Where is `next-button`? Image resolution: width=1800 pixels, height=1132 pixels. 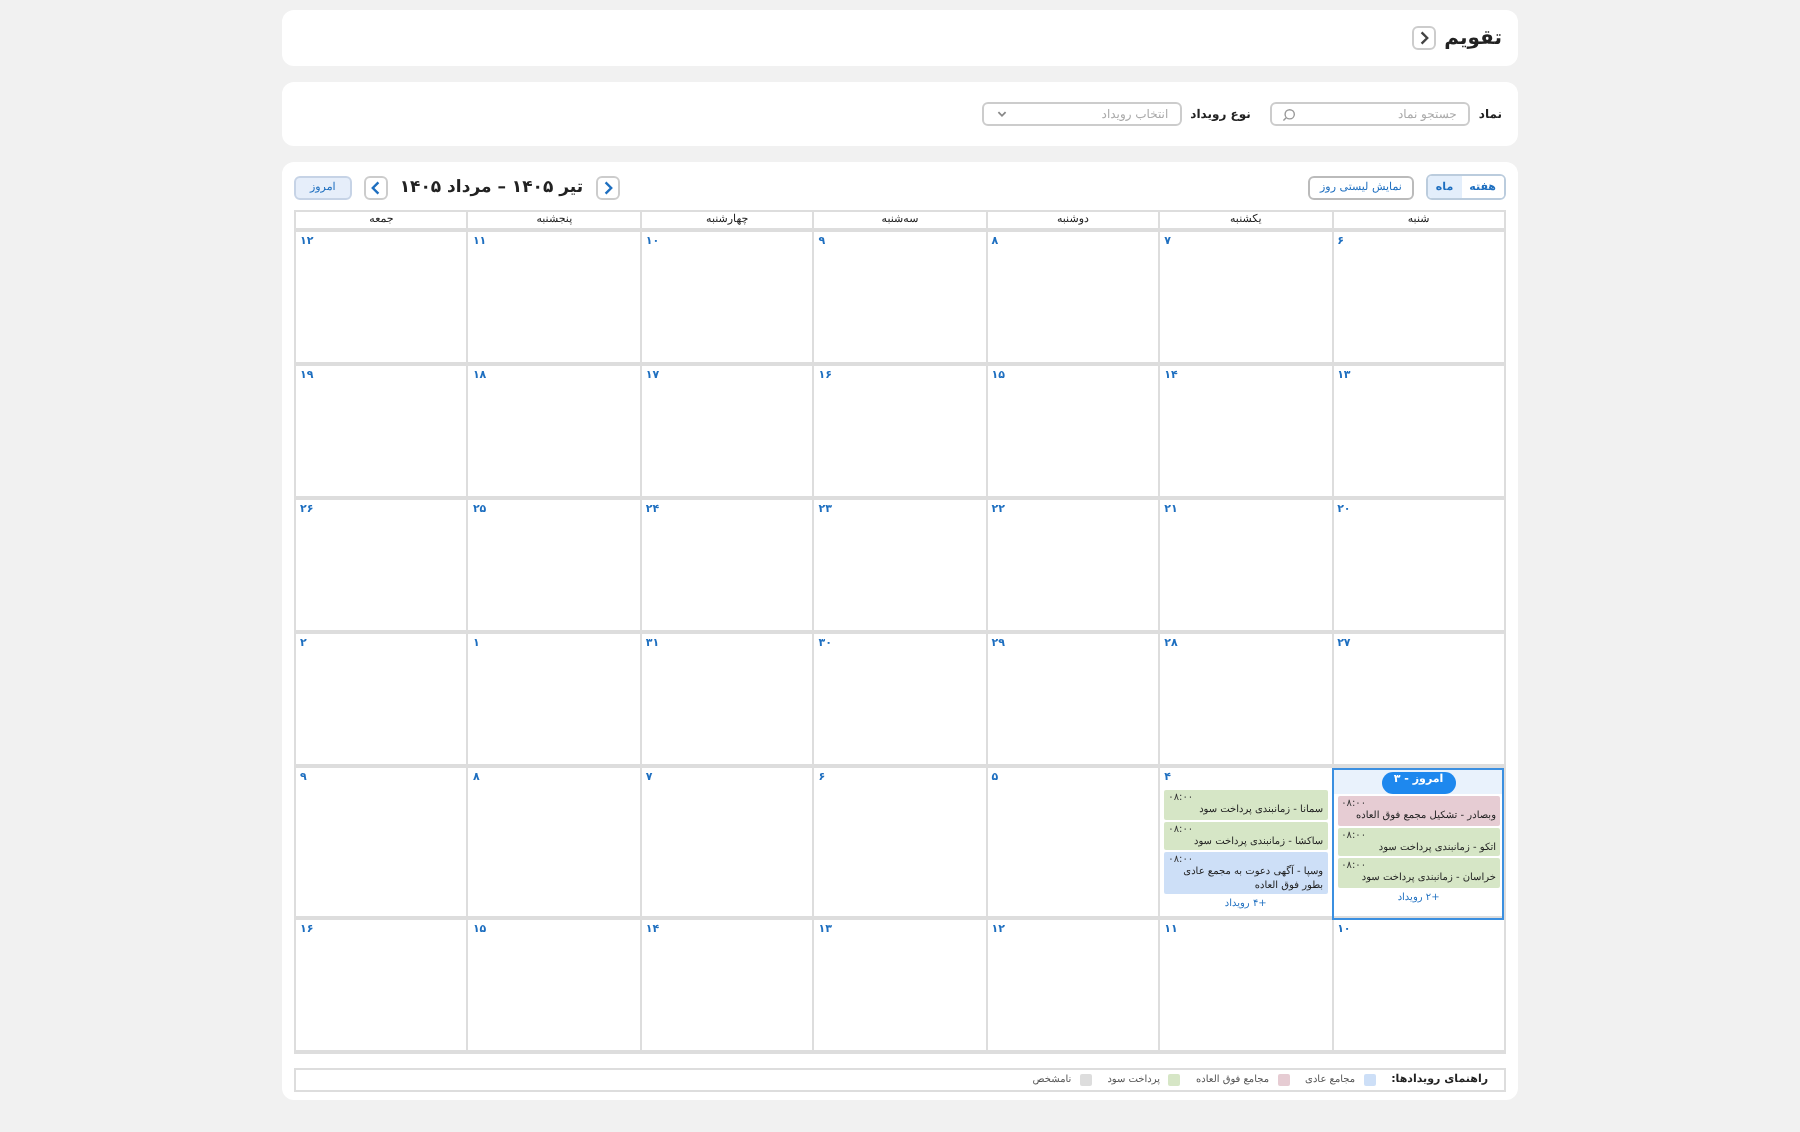 next-button is located at coordinates (607, 187).